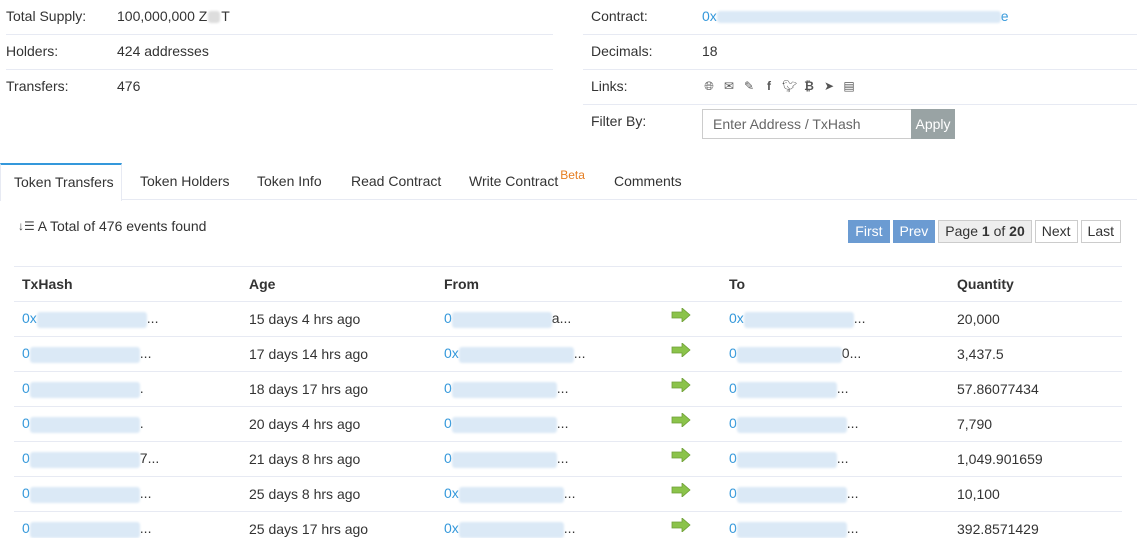  I want to click on sort-icon: ↓☰, so click(26, 226).